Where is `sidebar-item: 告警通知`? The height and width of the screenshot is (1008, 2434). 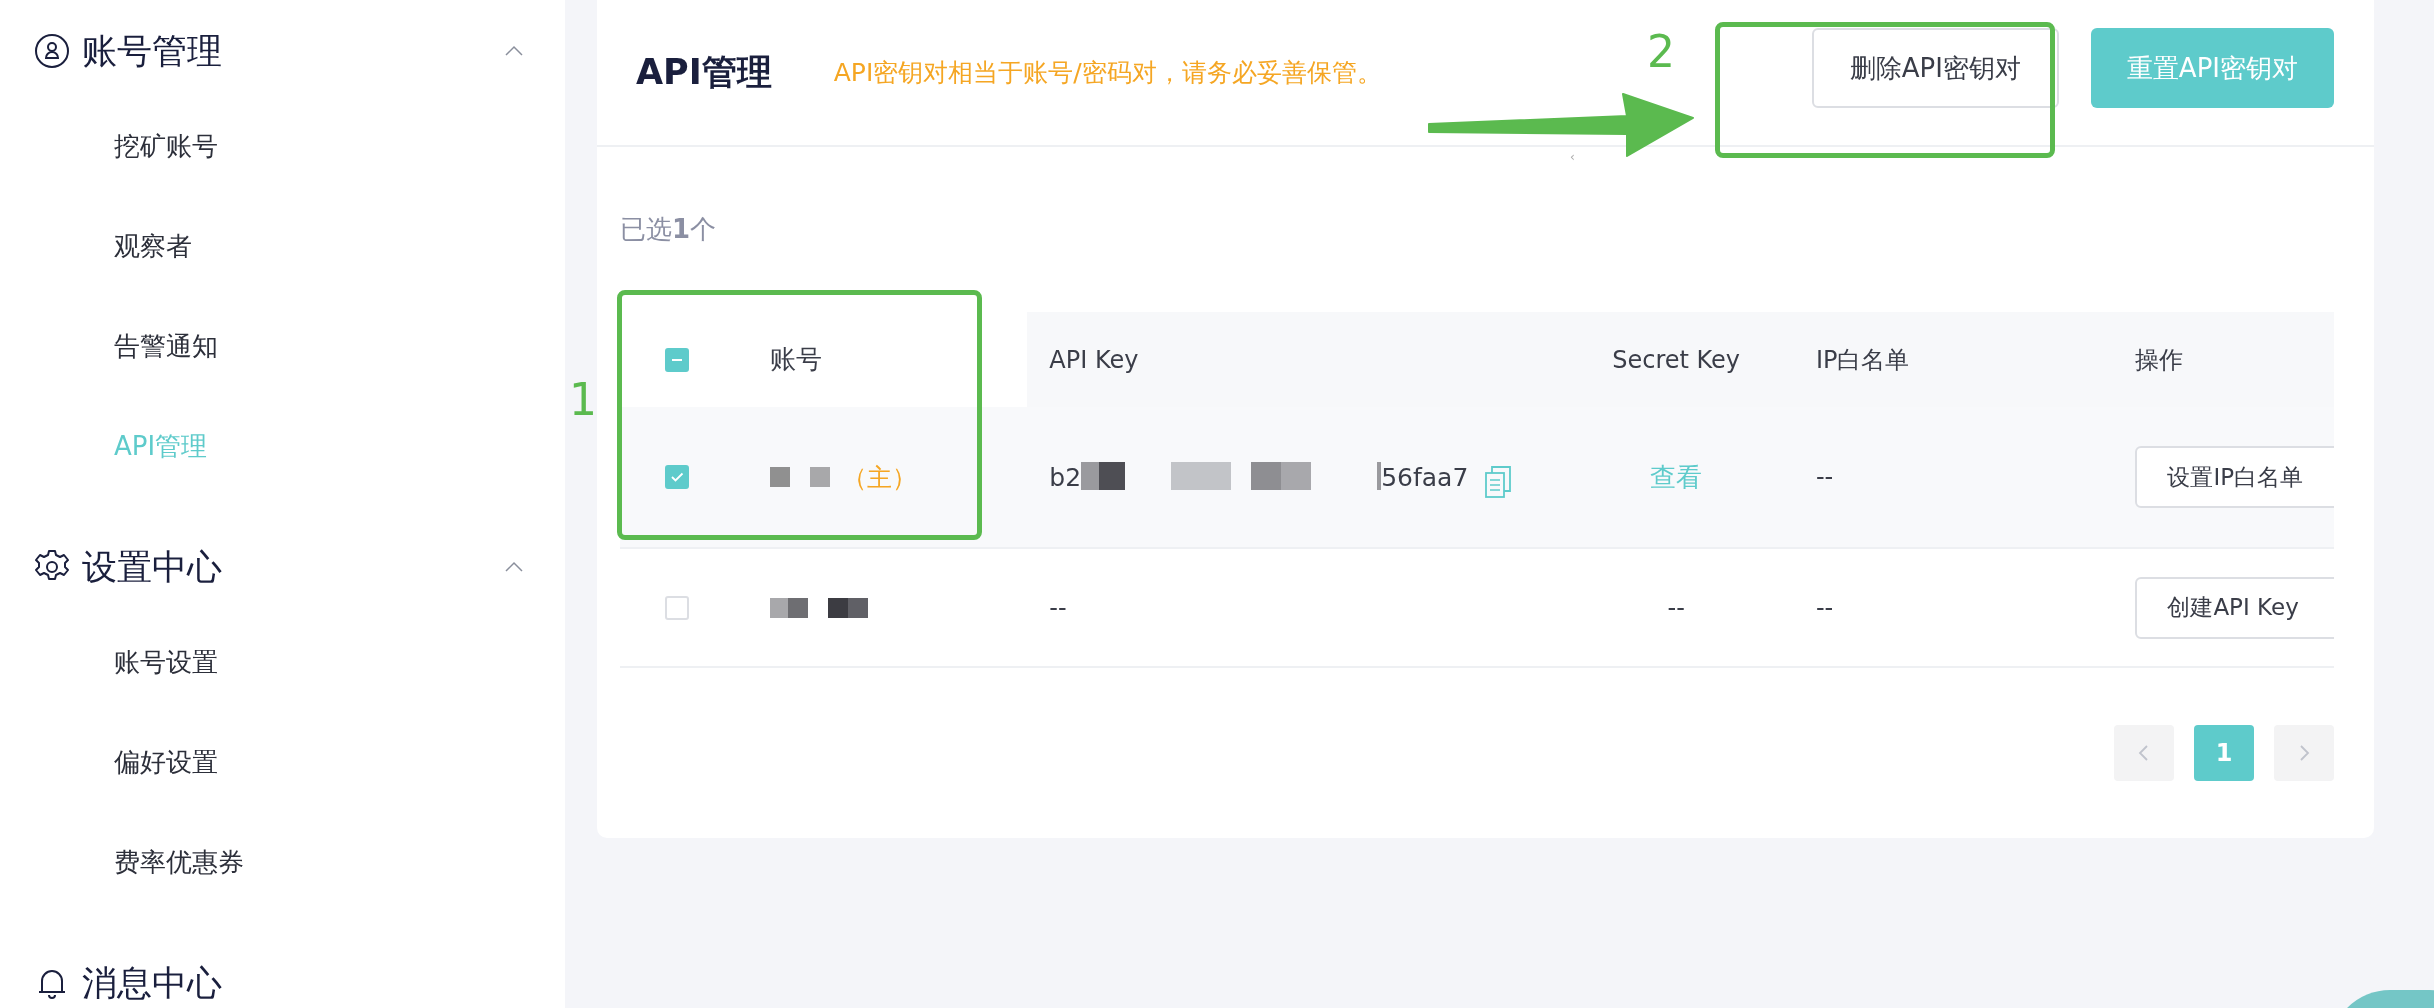
sidebar-item: 告警通知 is located at coordinates (126, 376).